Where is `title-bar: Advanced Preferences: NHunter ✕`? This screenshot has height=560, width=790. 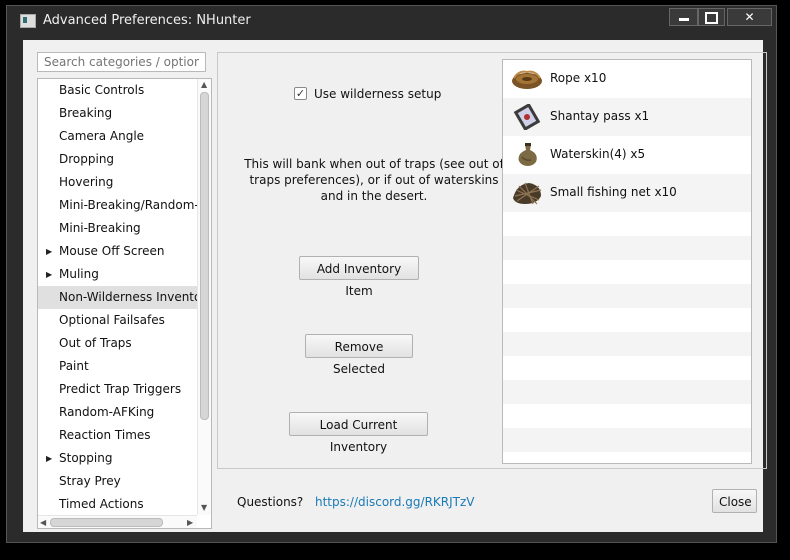 title-bar: Advanced Preferences: NHunter ✕ is located at coordinates (391, 21).